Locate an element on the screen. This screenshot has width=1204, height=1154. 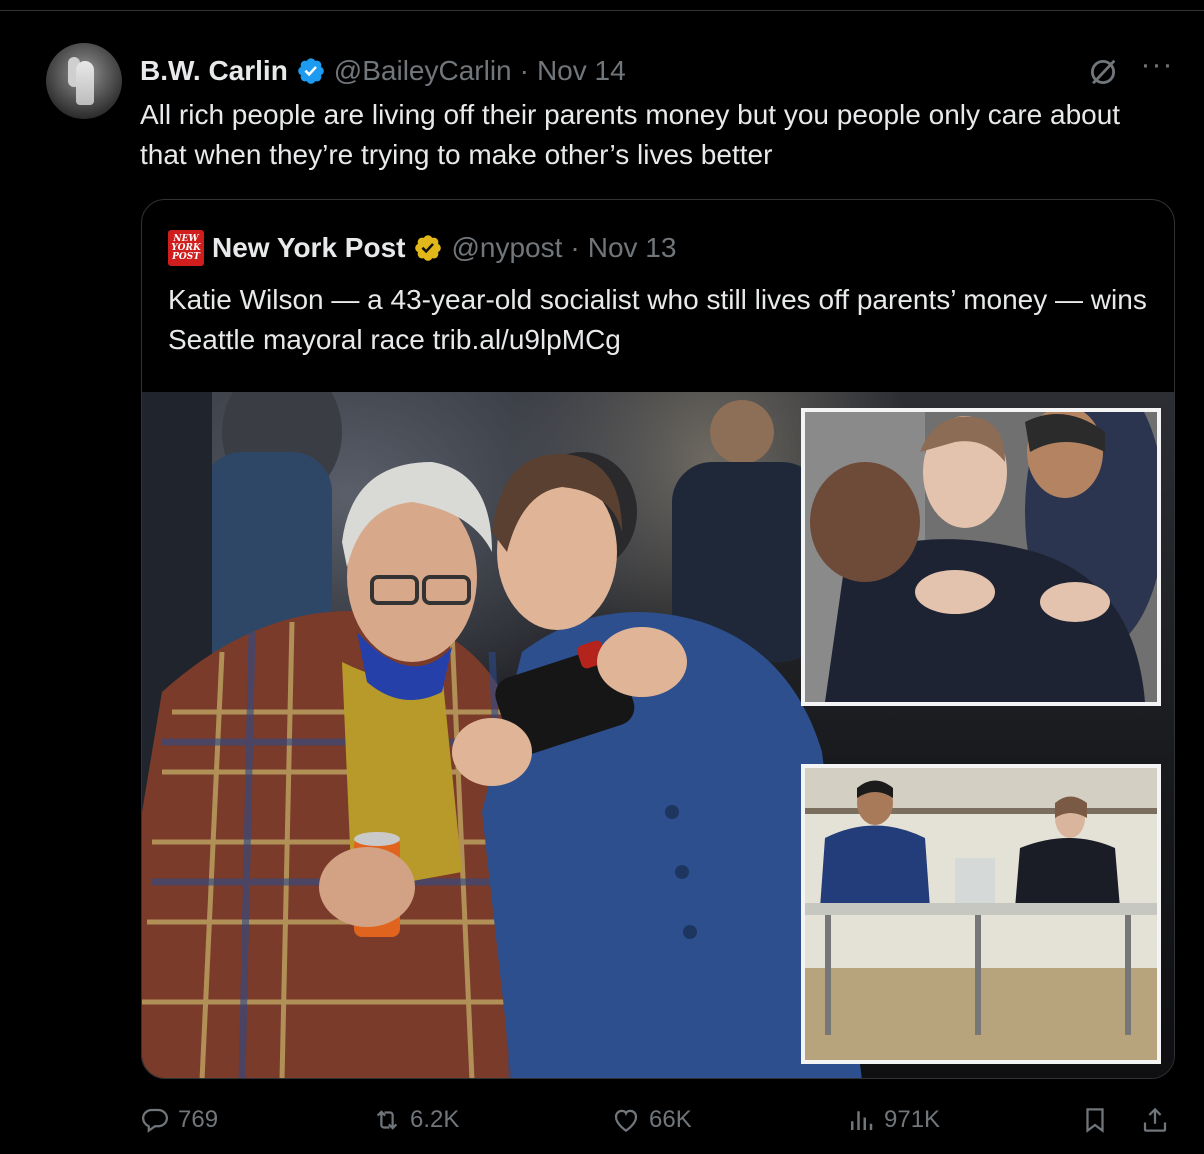
gold-verified-badge-icon is located at coordinates (428, 248).